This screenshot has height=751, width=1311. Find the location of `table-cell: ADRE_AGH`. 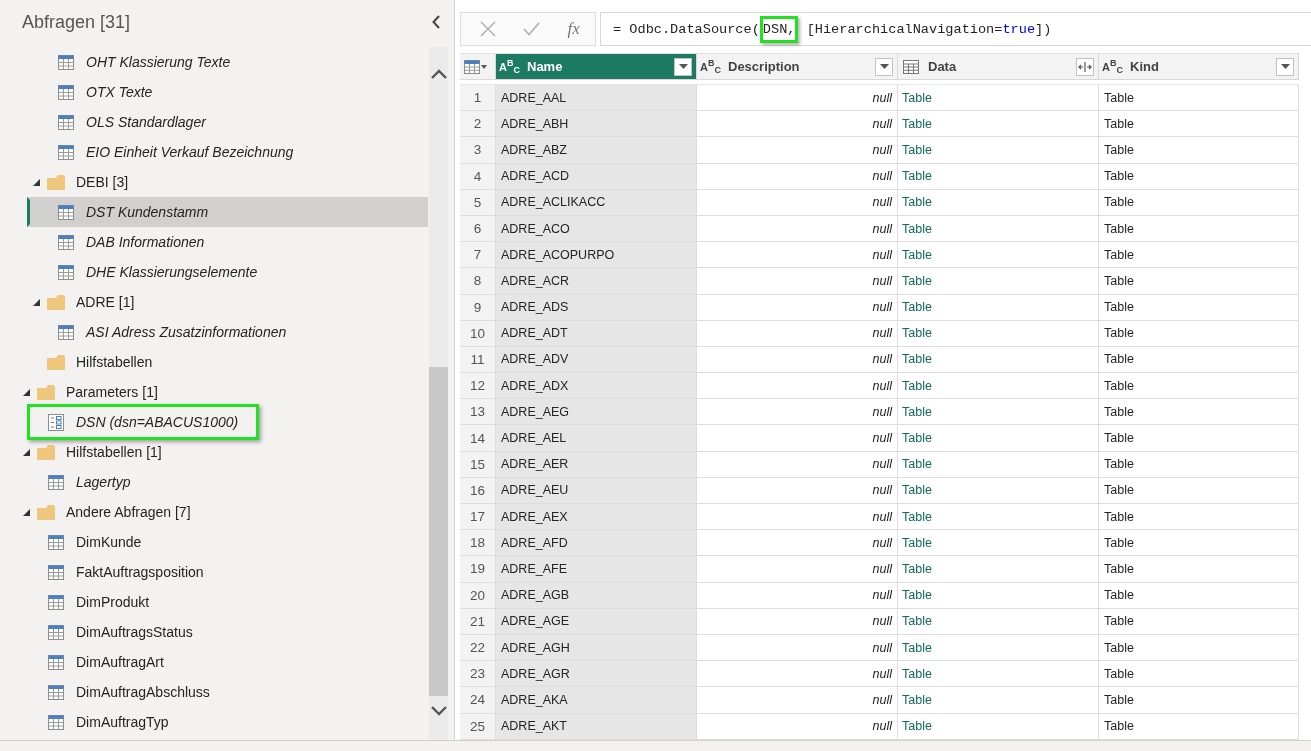

table-cell: ADRE_AGH is located at coordinates (596, 647).